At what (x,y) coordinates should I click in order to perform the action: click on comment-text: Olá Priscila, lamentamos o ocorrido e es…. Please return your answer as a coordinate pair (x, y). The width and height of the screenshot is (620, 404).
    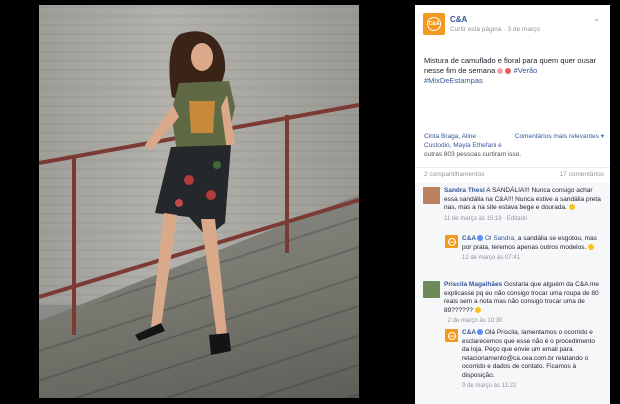
    Looking at the image, I should click on (528, 354).